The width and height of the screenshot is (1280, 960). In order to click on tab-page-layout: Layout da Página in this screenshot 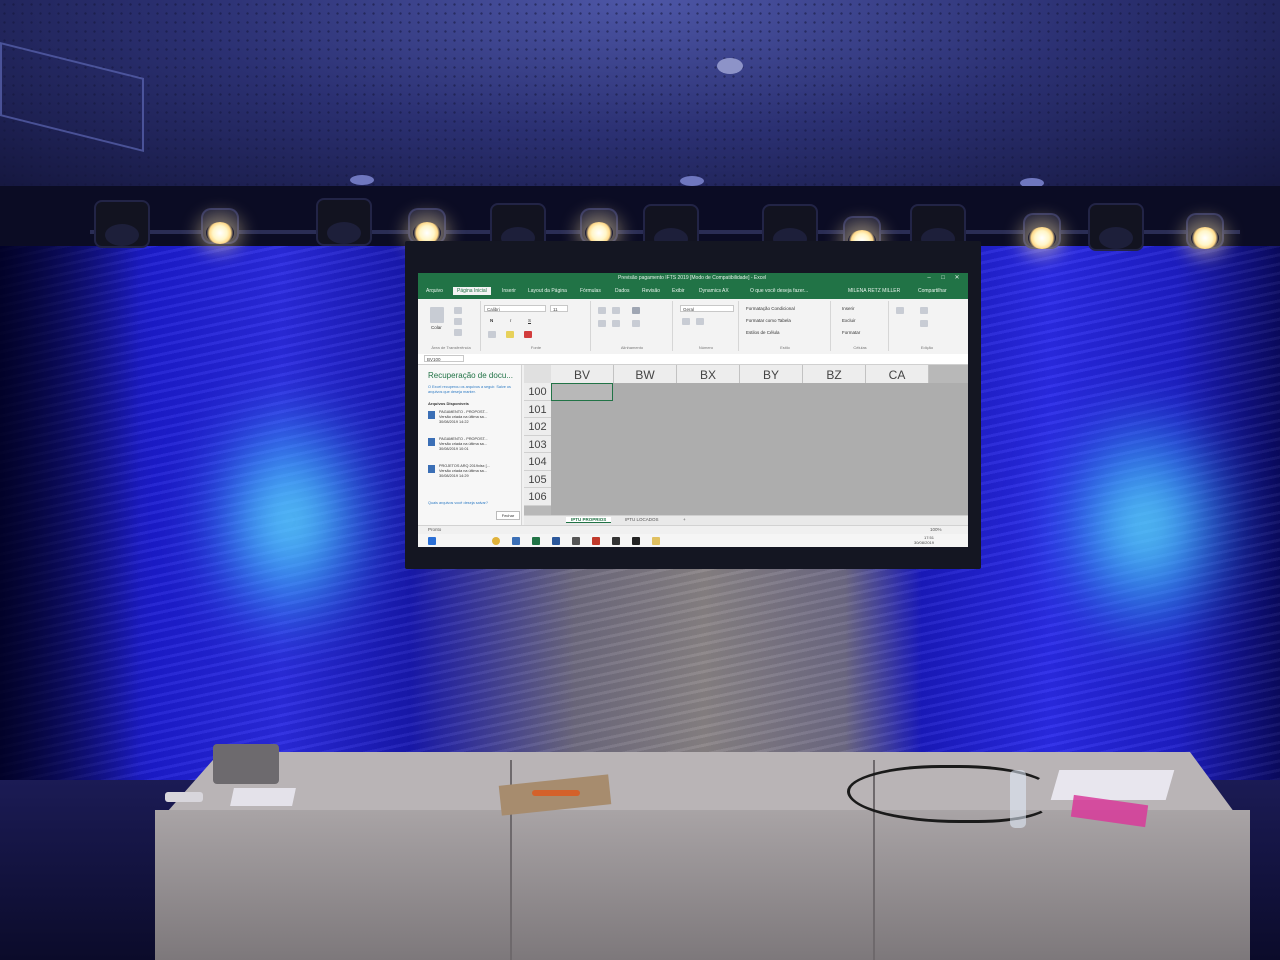, I will do `click(547, 291)`.